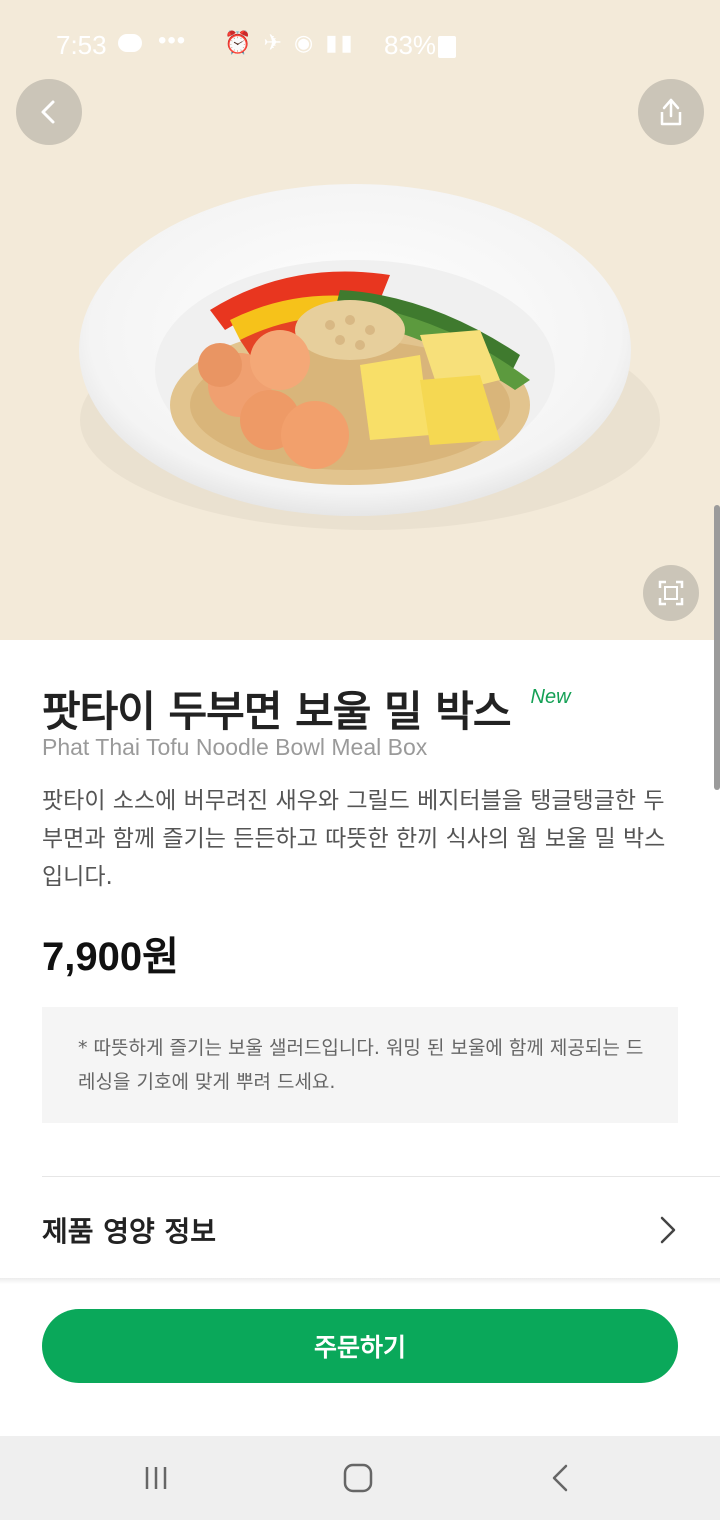  What do you see at coordinates (235, 747) in the screenshot?
I see `product-english-title: Phat Thai Tofu Noodle Bowl Meal Box` at bounding box center [235, 747].